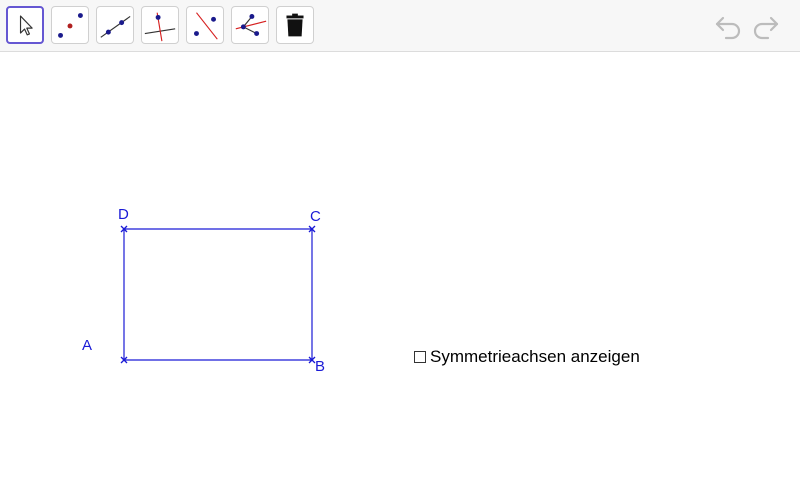 This screenshot has width=800, height=504. I want to click on angle-bisector-tool-button, so click(250, 25).